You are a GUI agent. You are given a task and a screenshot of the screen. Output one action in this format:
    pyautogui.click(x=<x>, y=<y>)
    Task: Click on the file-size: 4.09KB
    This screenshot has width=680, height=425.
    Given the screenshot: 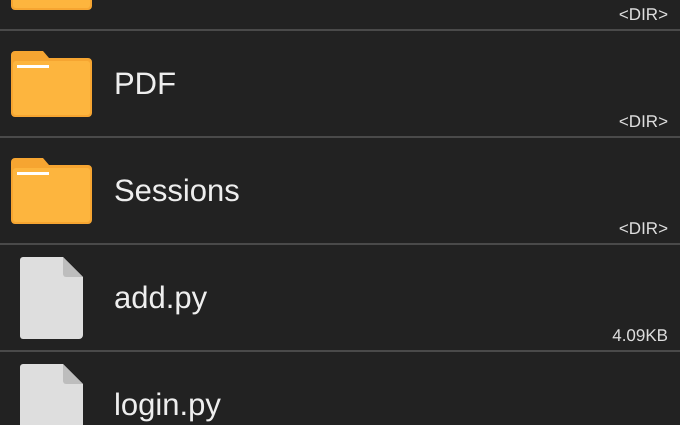 What is the action you would take?
    pyautogui.click(x=640, y=336)
    